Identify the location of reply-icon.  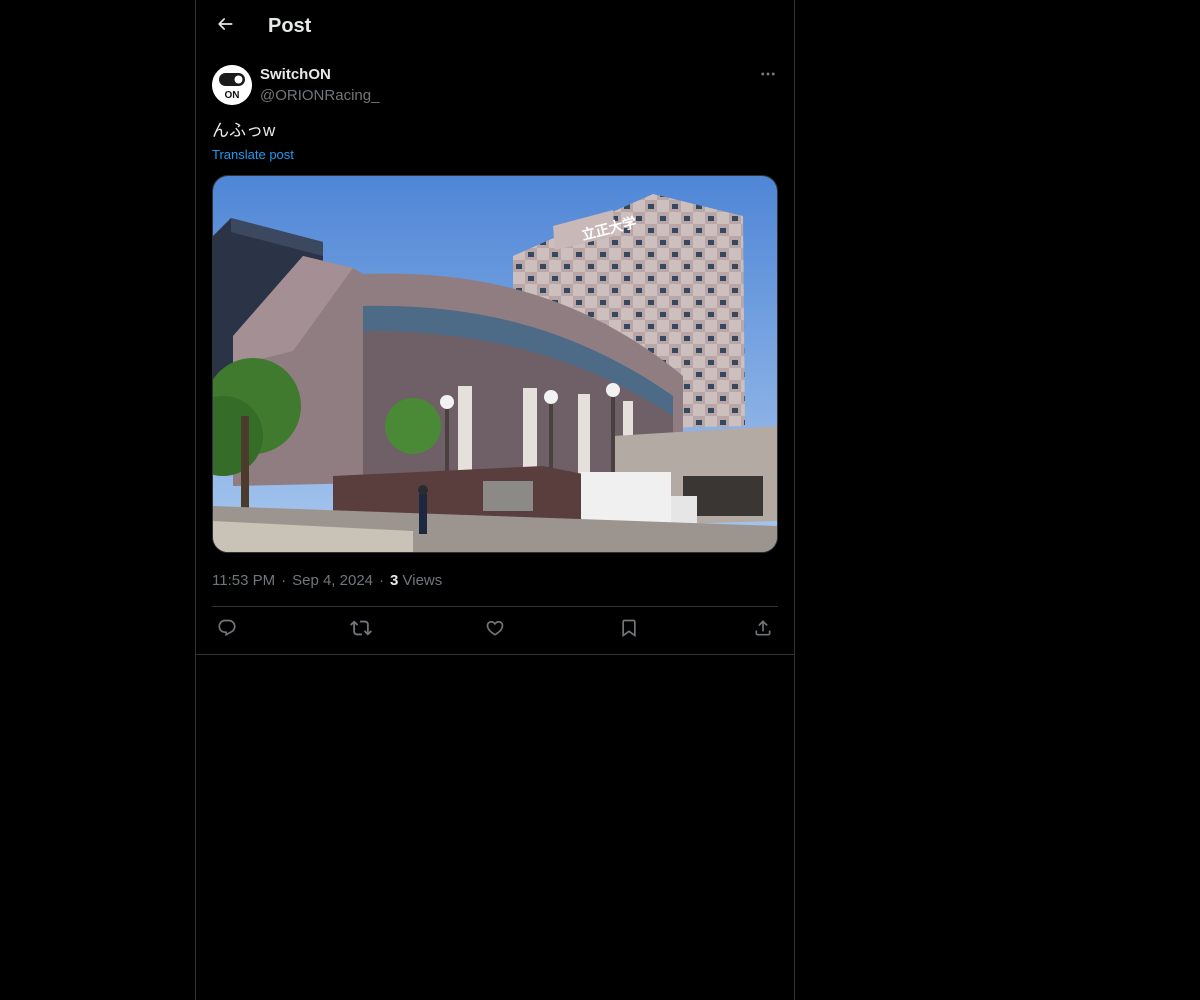
(227, 630).